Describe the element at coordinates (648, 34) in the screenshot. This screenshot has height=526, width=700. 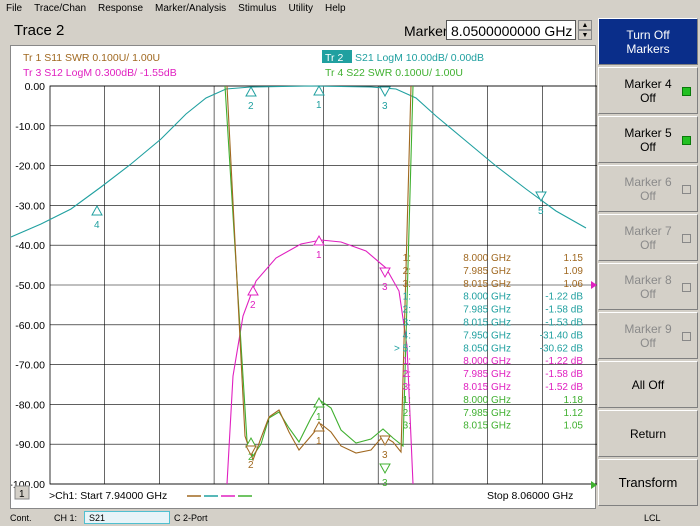
I see `softkey-label: Turn Off` at that location.